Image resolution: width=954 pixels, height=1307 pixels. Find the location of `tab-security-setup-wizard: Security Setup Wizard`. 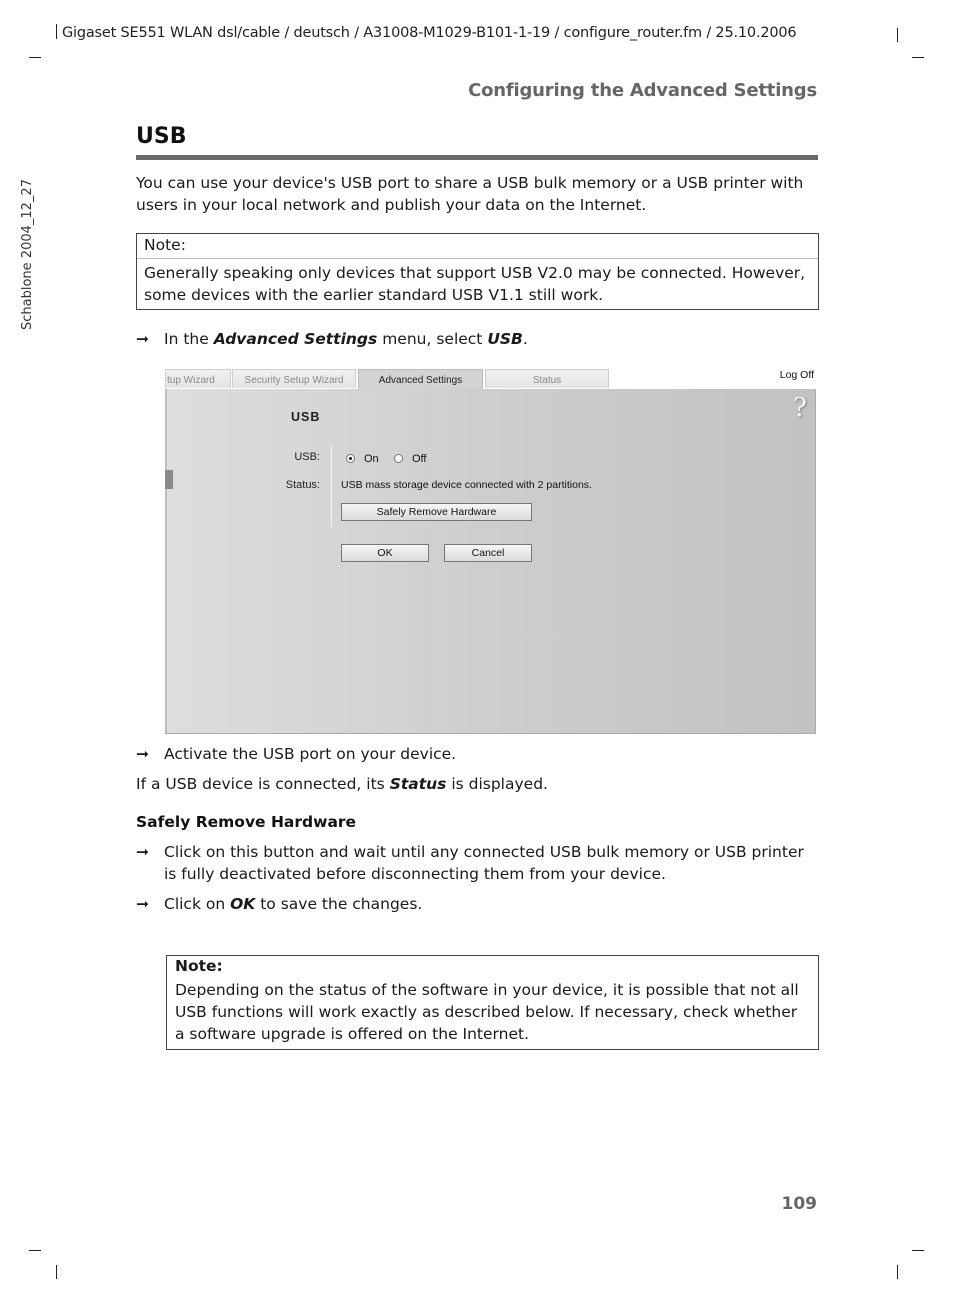

tab-security-setup-wizard: Security Setup Wizard is located at coordinates (294, 378).